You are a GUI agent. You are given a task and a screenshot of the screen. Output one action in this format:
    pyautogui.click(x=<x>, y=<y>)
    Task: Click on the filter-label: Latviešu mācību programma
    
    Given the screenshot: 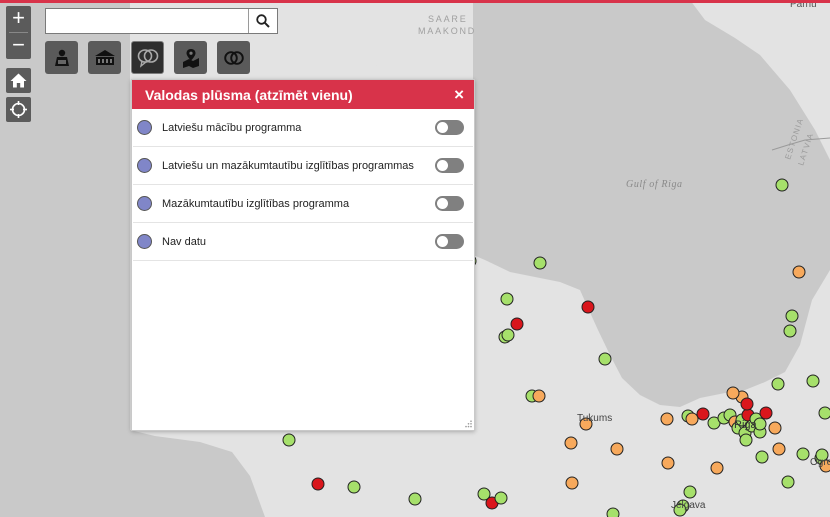 What is the action you would take?
    pyautogui.click(x=232, y=127)
    